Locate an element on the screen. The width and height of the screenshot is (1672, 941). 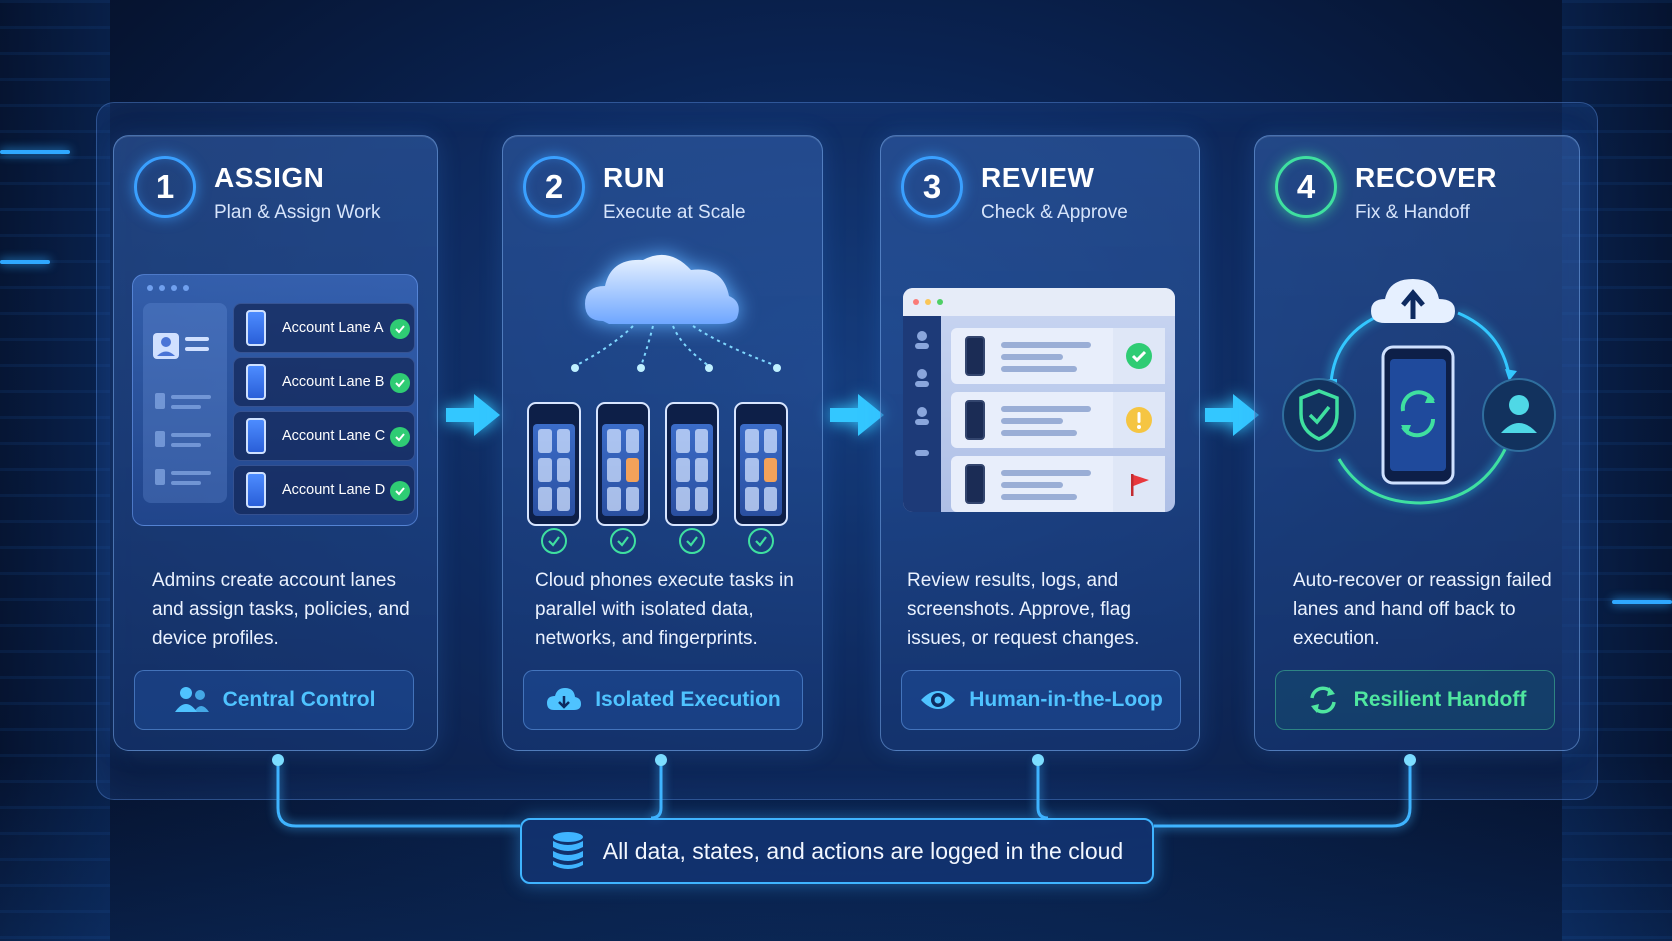
human-in-the-loop-badge: Human-in-the-Loop is located at coordinates (1041, 700).